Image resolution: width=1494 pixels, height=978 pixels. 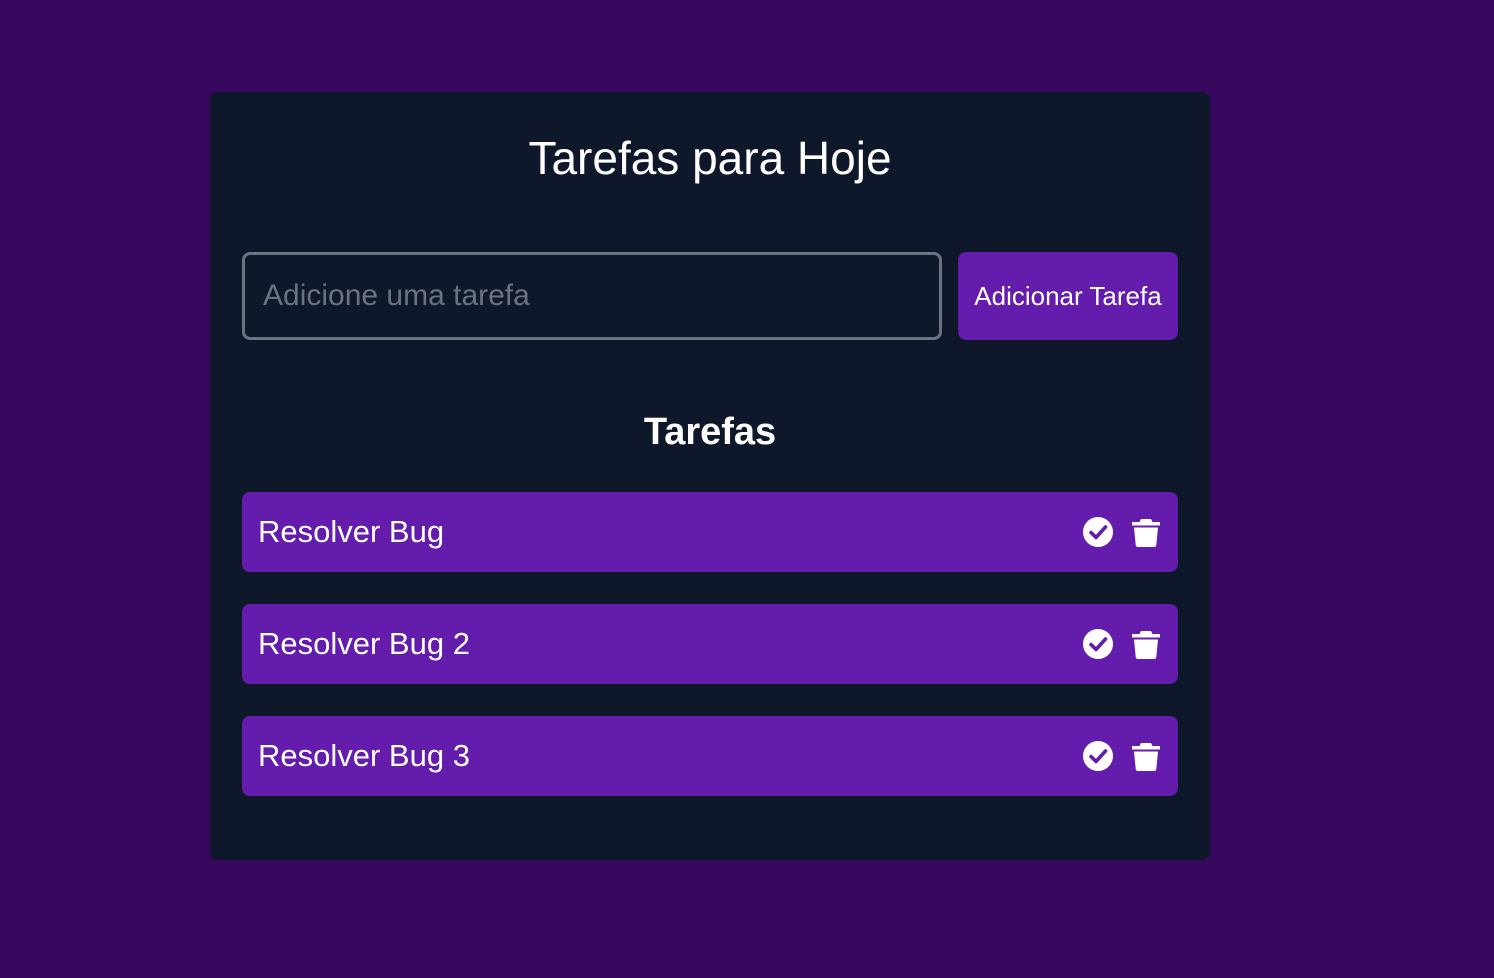 I want to click on page-title: Tarefas para Hoje, so click(x=710, y=158).